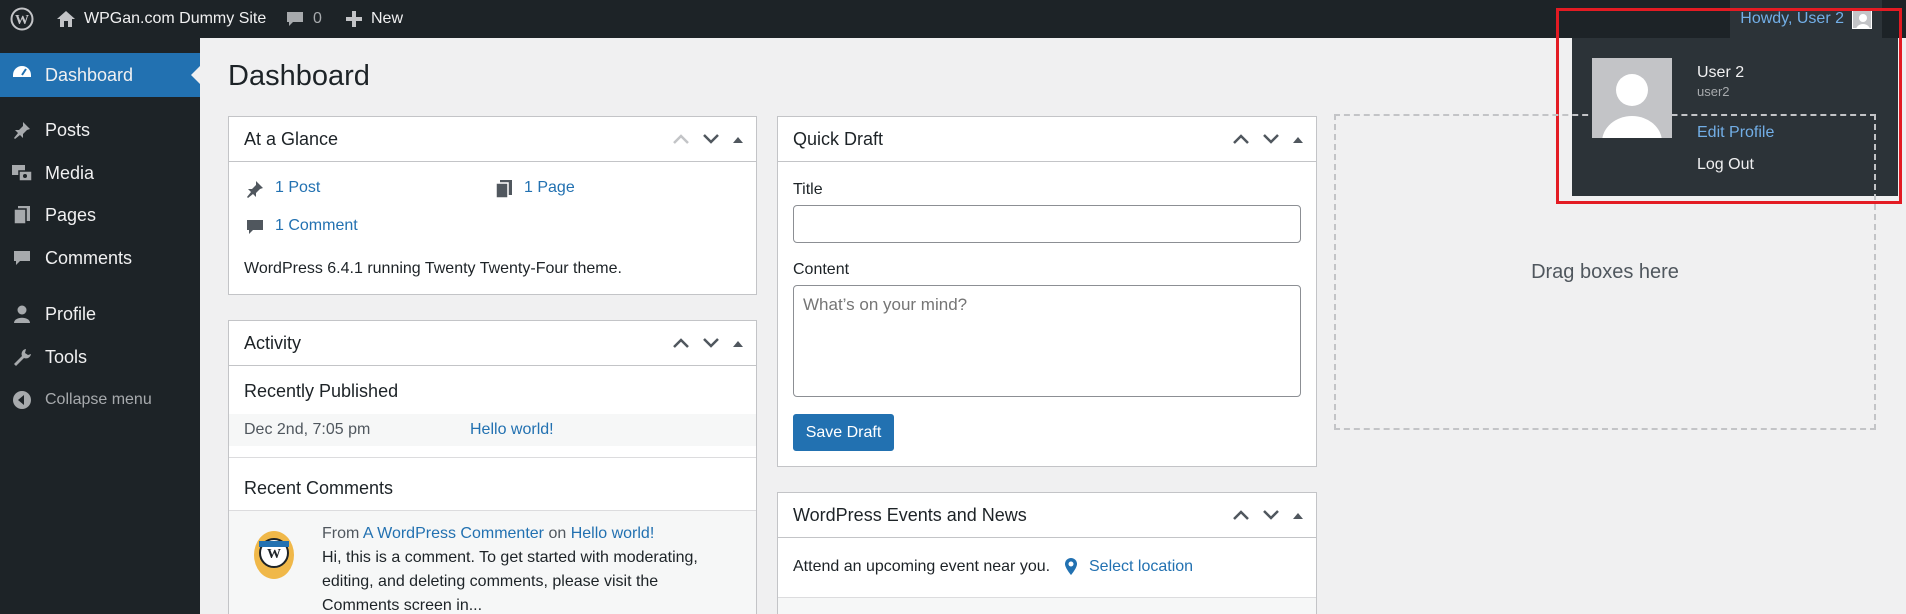  What do you see at coordinates (1605, 271) in the screenshot?
I see `drop-zone-text: Drag boxes here` at bounding box center [1605, 271].